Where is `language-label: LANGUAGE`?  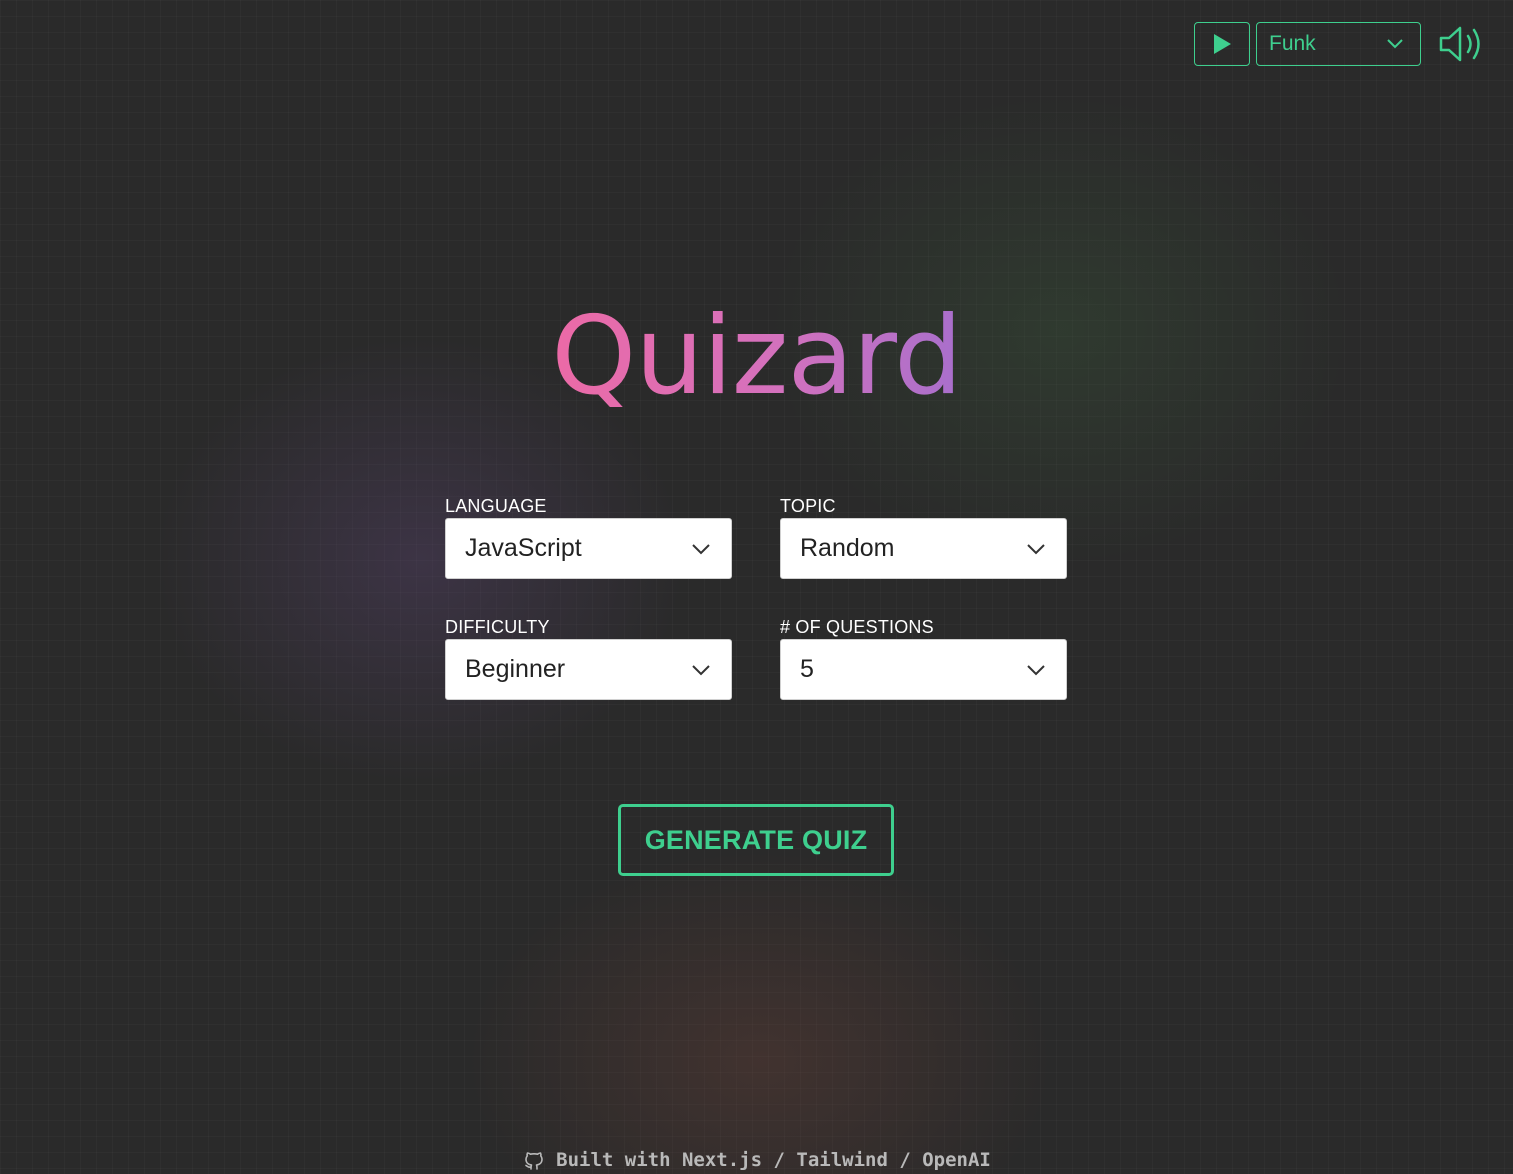
language-label: LANGUAGE is located at coordinates (496, 506).